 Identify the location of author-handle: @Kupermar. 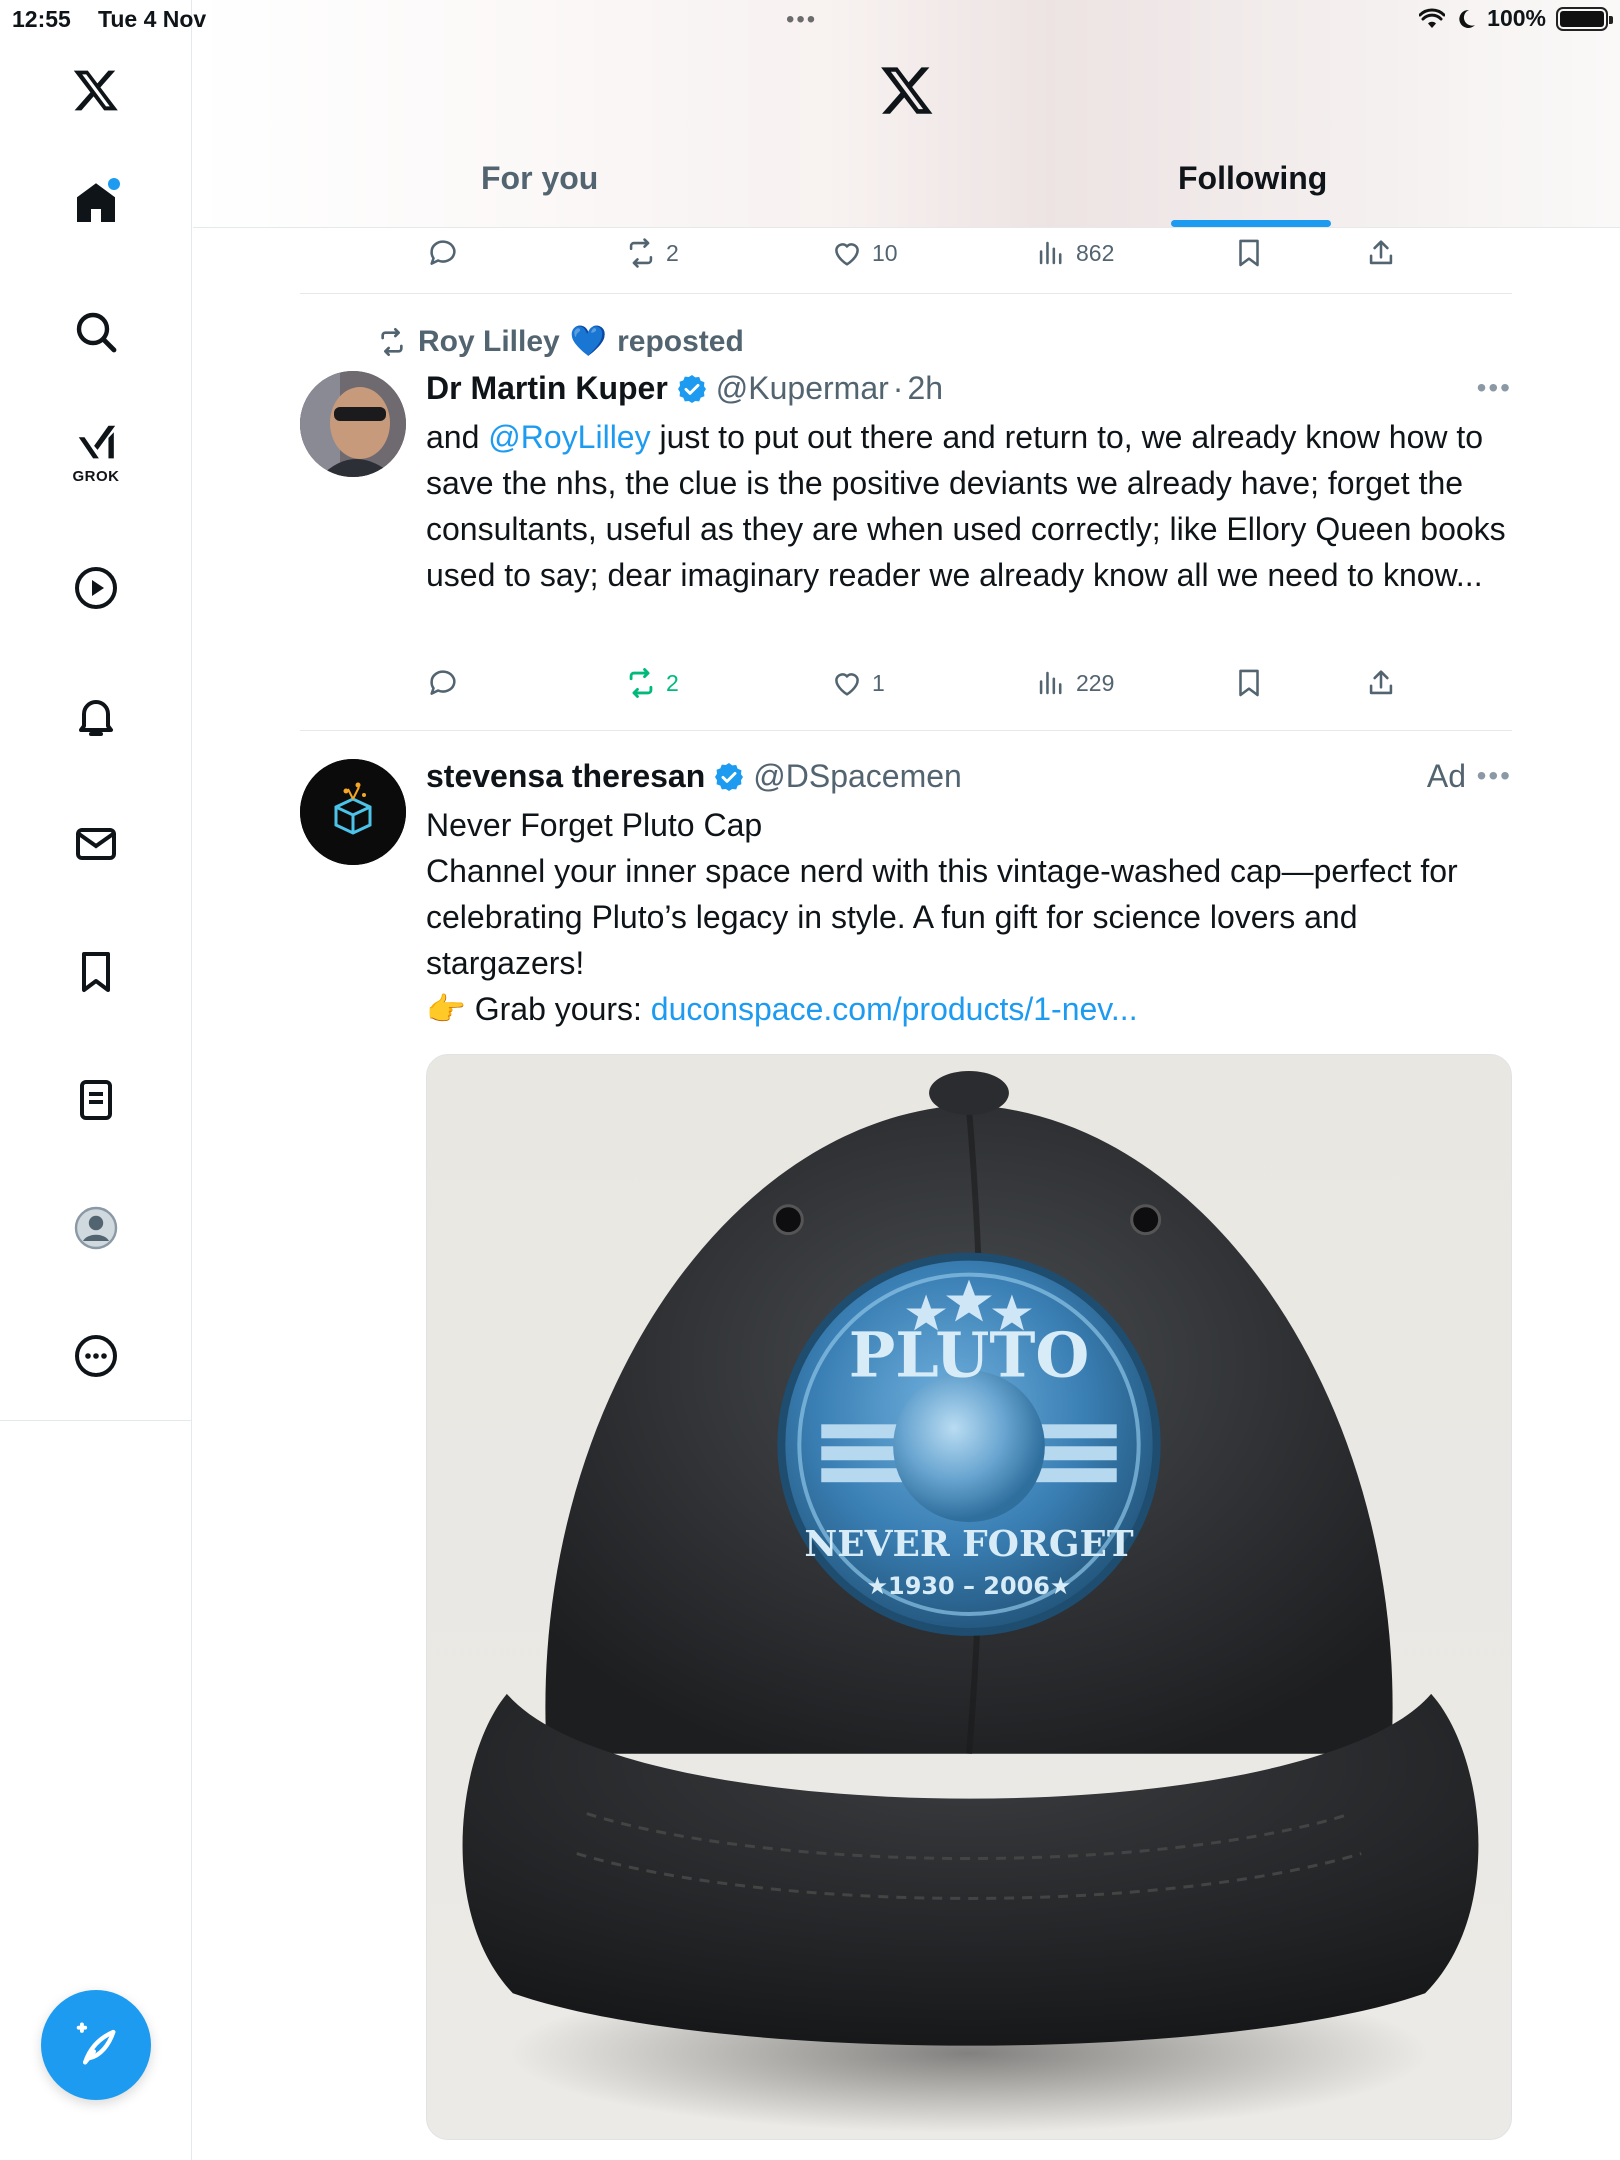
(802, 388).